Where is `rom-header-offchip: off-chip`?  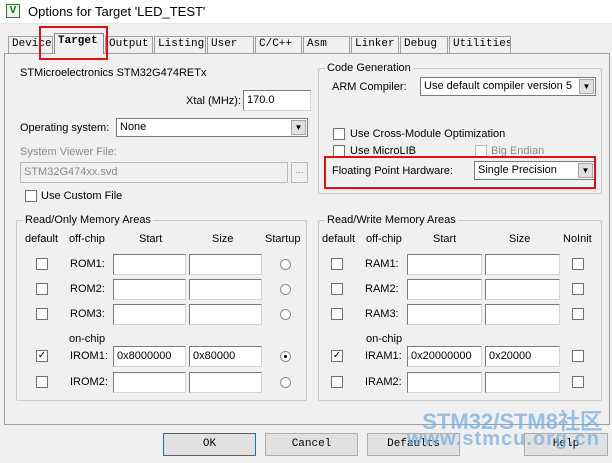
rom-header-offchip: off-chip is located at coordinates (87, 239).